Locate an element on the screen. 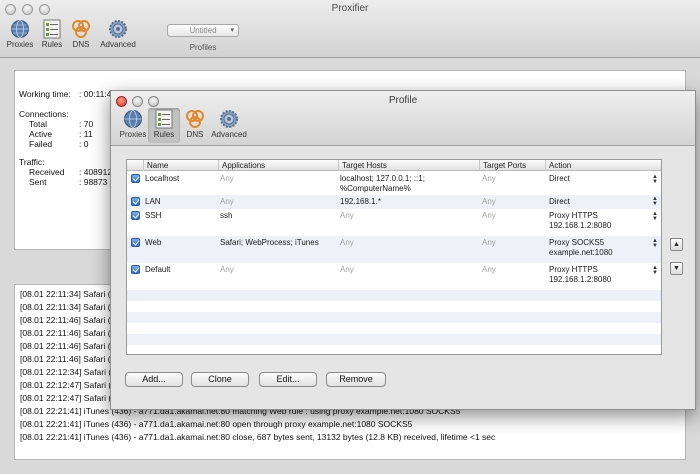 This screenshot has height=474, width=700. failed-value: : 0 is located at coordinates (84, 144).